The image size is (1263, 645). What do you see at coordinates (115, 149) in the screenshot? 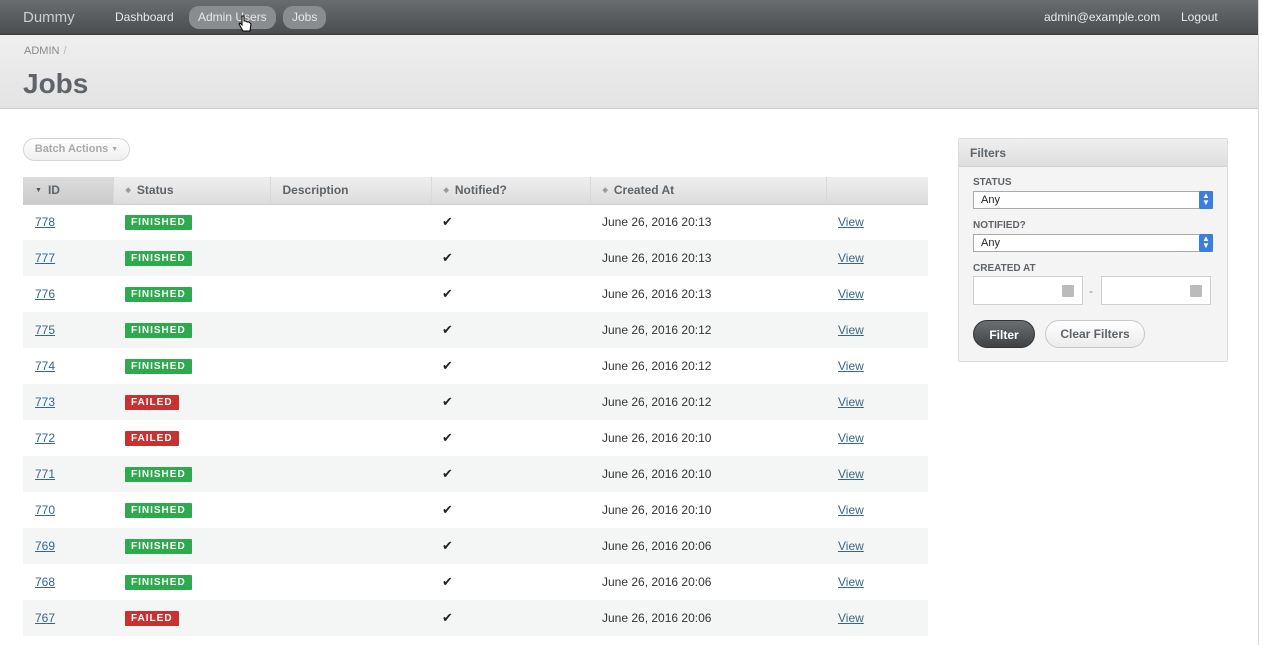
I see `caret-down-icon: ▼` at bounding box center [115, 149].